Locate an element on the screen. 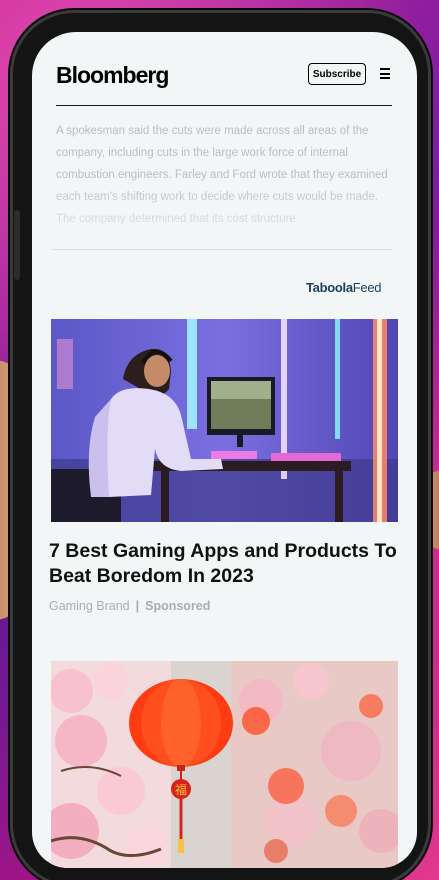  taboola-feed-logo: TaboolaFeed is located at coordinates (344, 287).